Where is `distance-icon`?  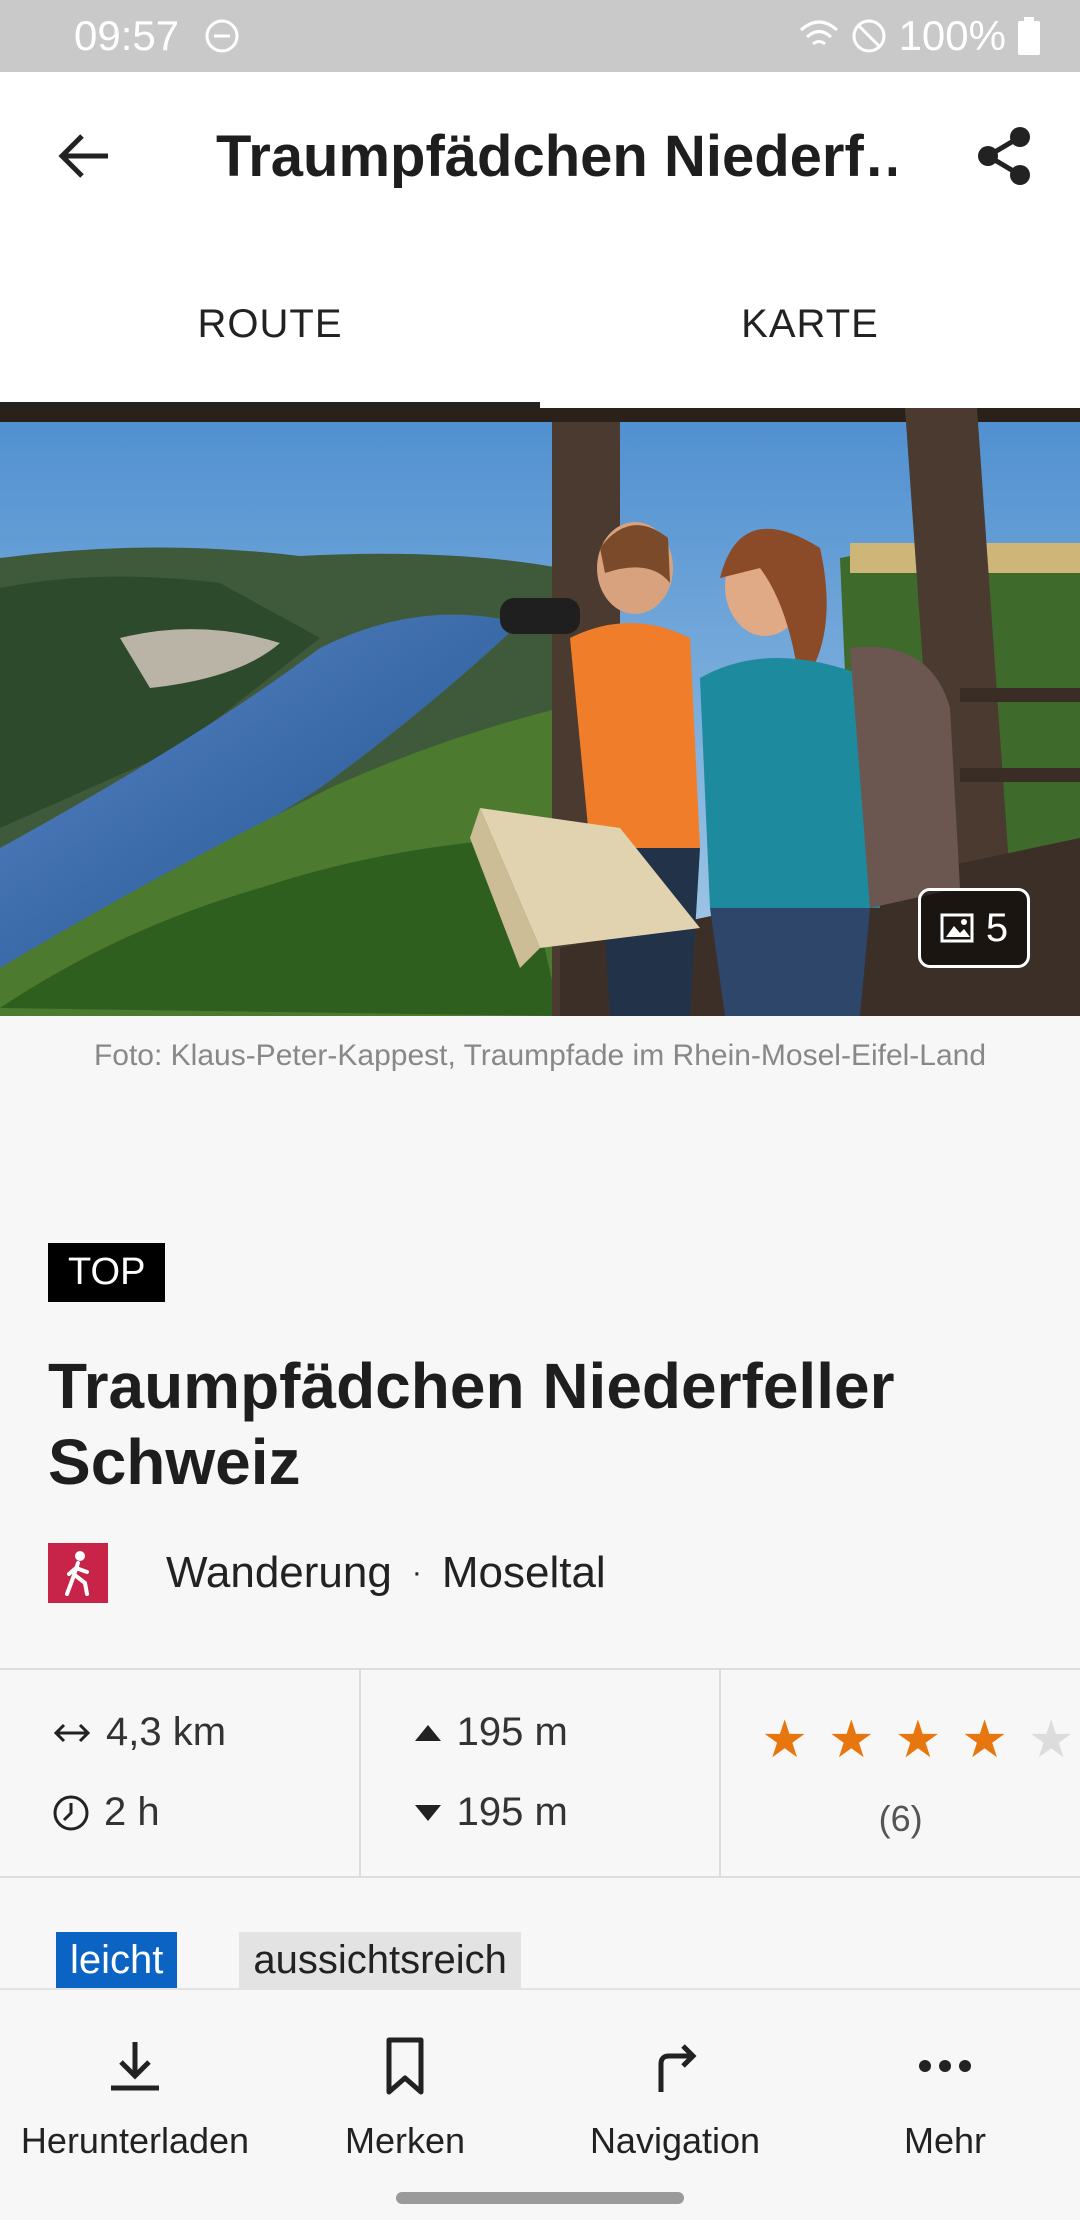
distance-icon is located at coordinates (72, 1732).